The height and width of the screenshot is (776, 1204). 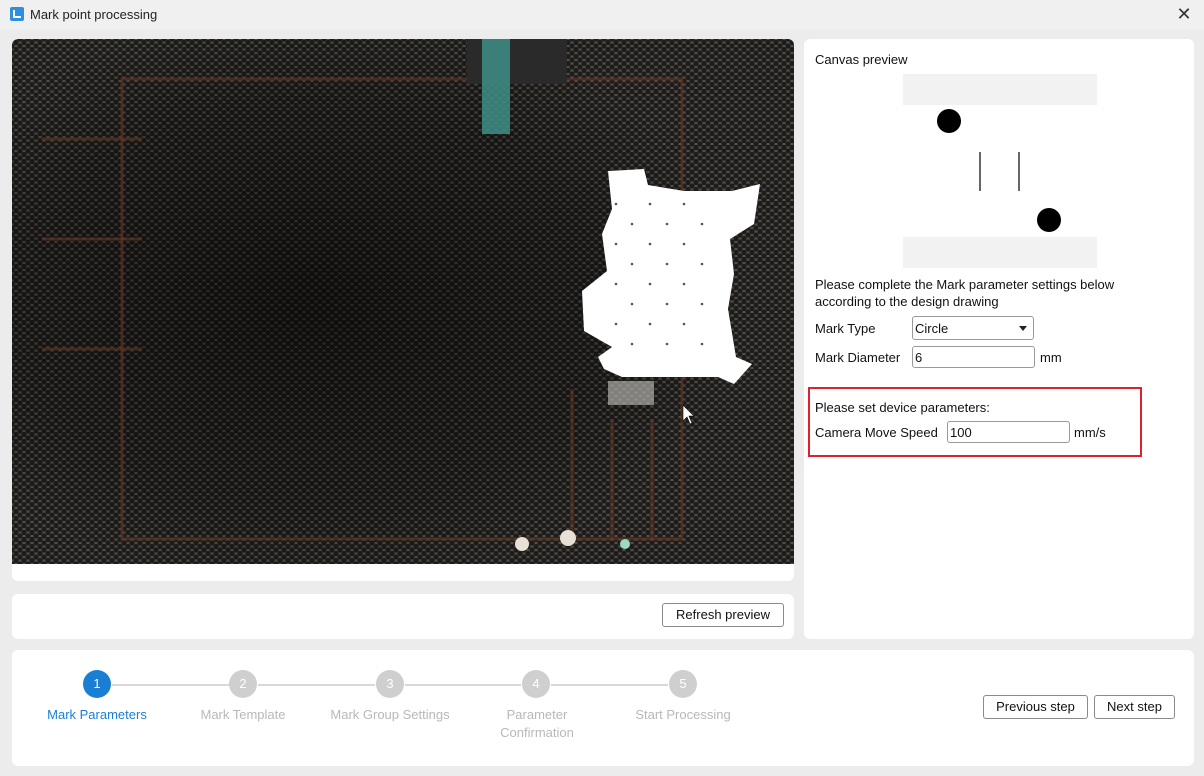 What do you see at coordinates (1049, 220) in the screenshot?
I see `mark-point-bottom` at bounding box center [1049, 220].